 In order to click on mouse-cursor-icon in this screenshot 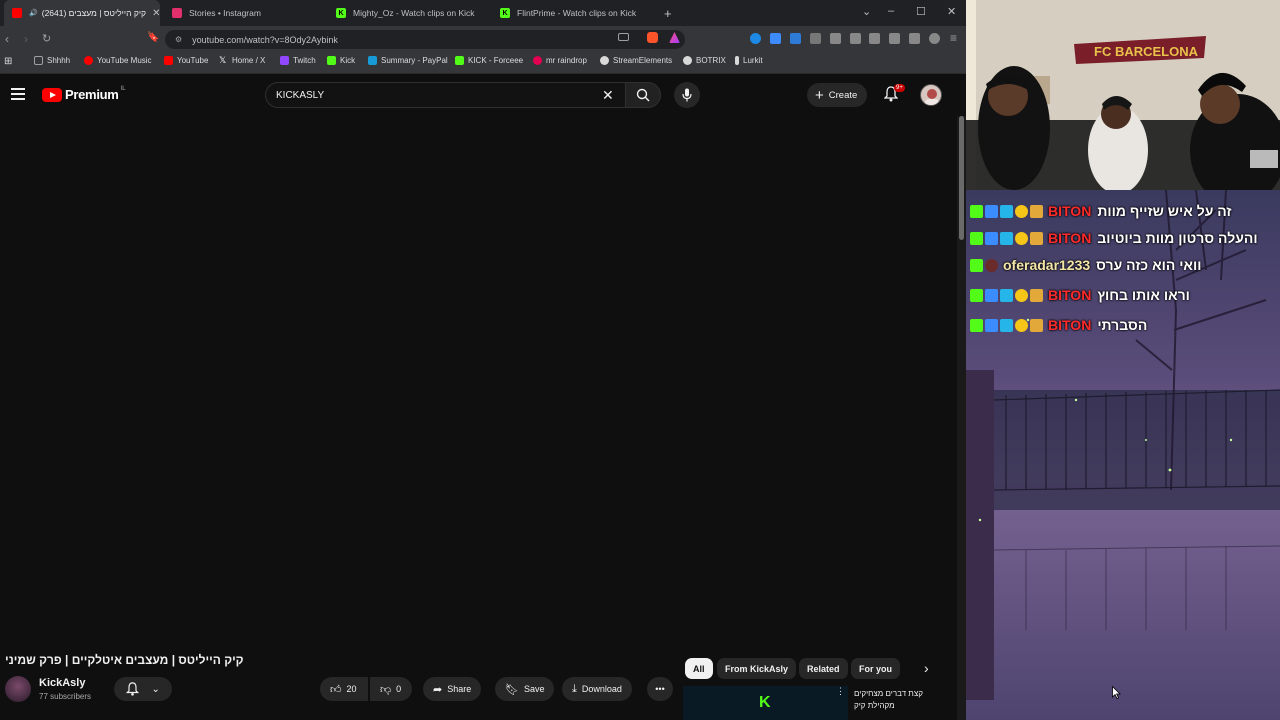, I will do `click(1116, 692)`.